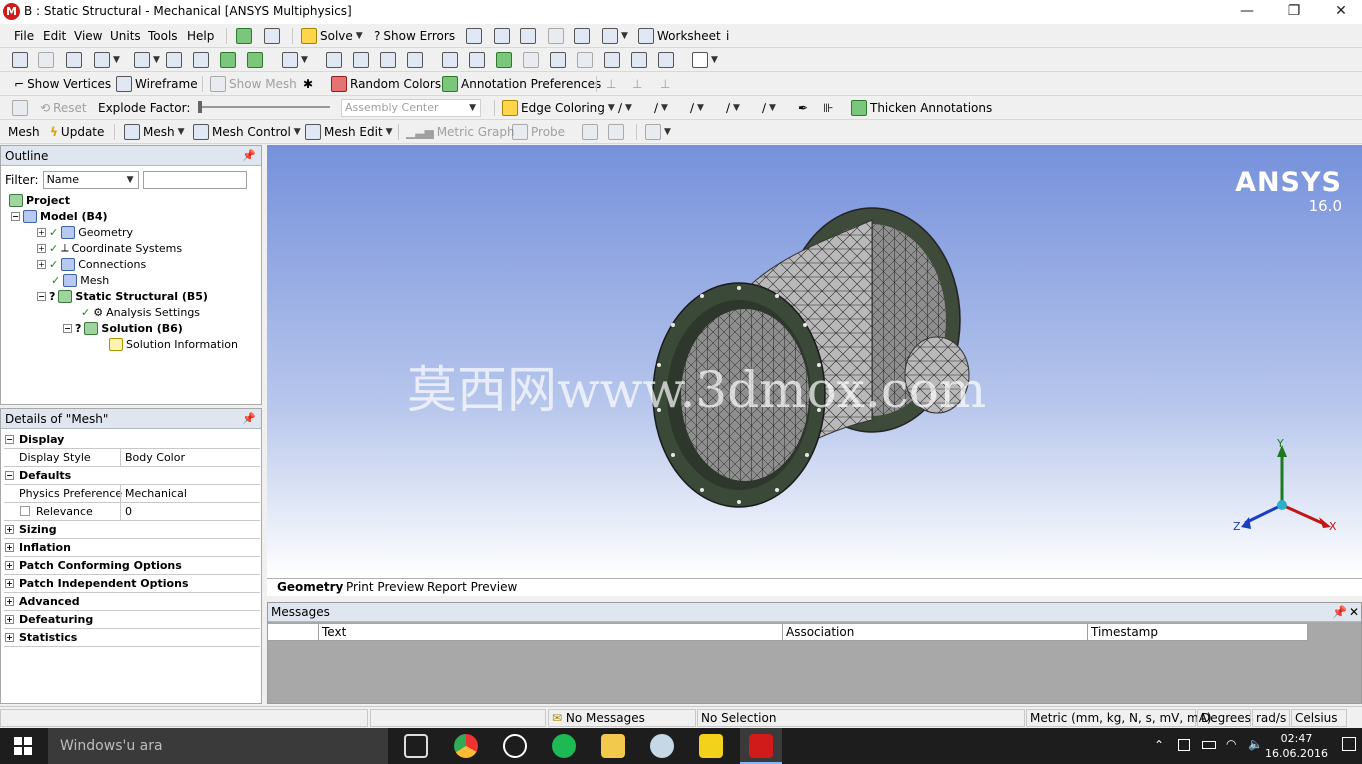 The image size is (1362, 764). What do you see at coordinates (551, 632) in the screenshot?
I see `column-text: Text` at bounding box center [551, 632].